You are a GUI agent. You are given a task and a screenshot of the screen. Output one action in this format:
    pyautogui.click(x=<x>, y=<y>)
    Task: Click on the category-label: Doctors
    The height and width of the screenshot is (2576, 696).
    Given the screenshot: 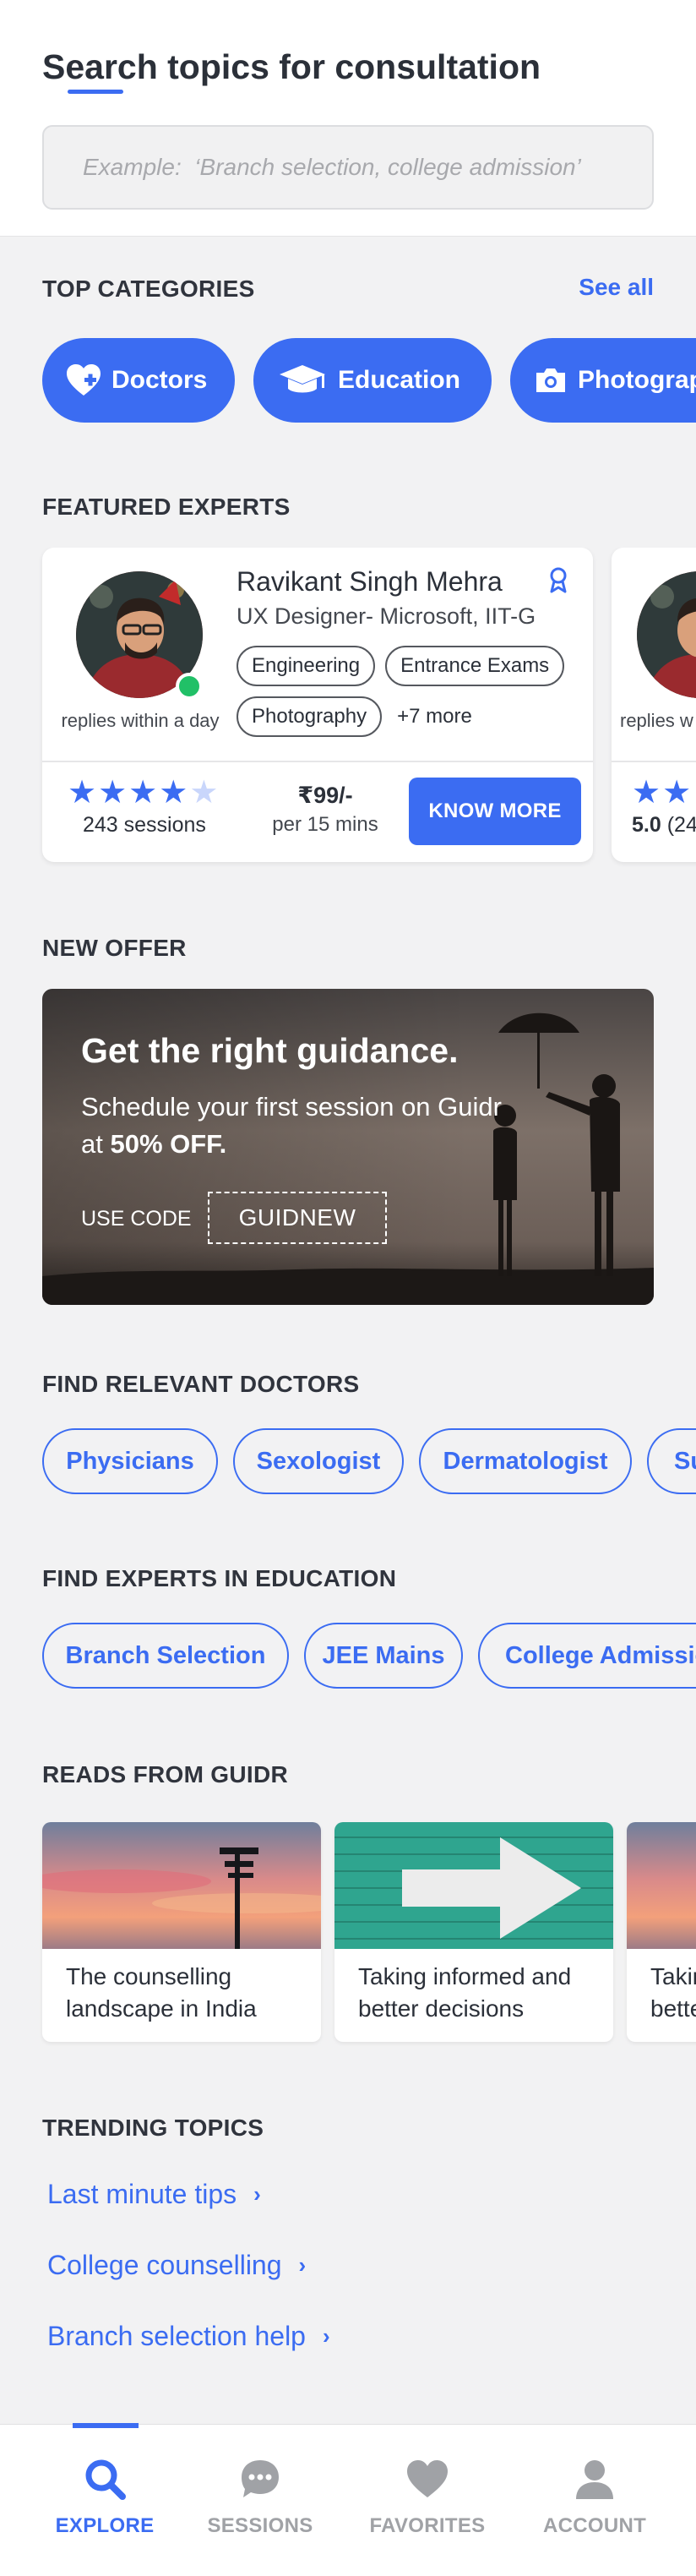 What is the action you would take?
    pyautogui.click(x=159, y=380)
    